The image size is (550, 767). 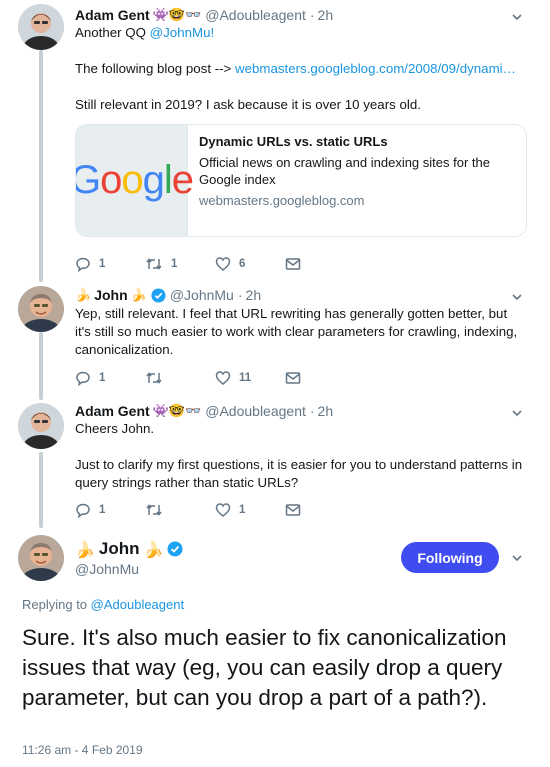 What do you see at coordinates (112, 32) in the screenshot?
I see `tweet-text-part: Another QQ` at bounding box center [112, 32].